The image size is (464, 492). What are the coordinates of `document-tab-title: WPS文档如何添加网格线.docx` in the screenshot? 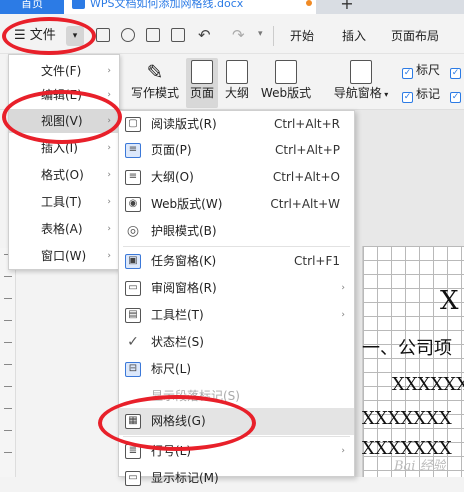 It's located at (167, 5).